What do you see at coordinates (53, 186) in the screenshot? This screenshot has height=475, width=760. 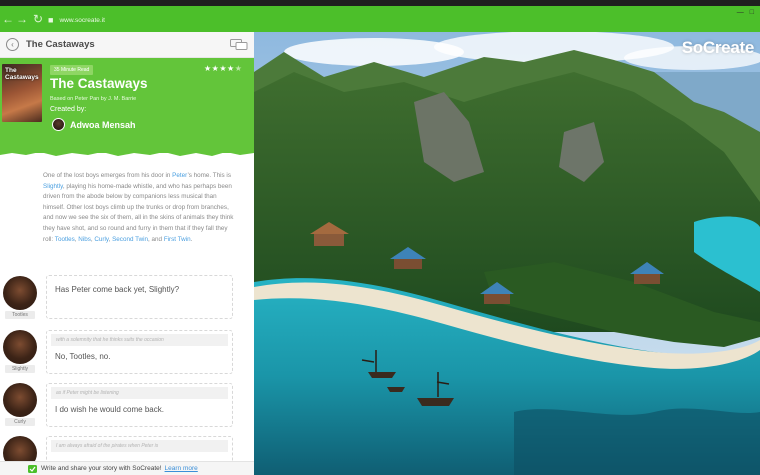 I see `character-link: Slightly` at bounding box center [53, 186].